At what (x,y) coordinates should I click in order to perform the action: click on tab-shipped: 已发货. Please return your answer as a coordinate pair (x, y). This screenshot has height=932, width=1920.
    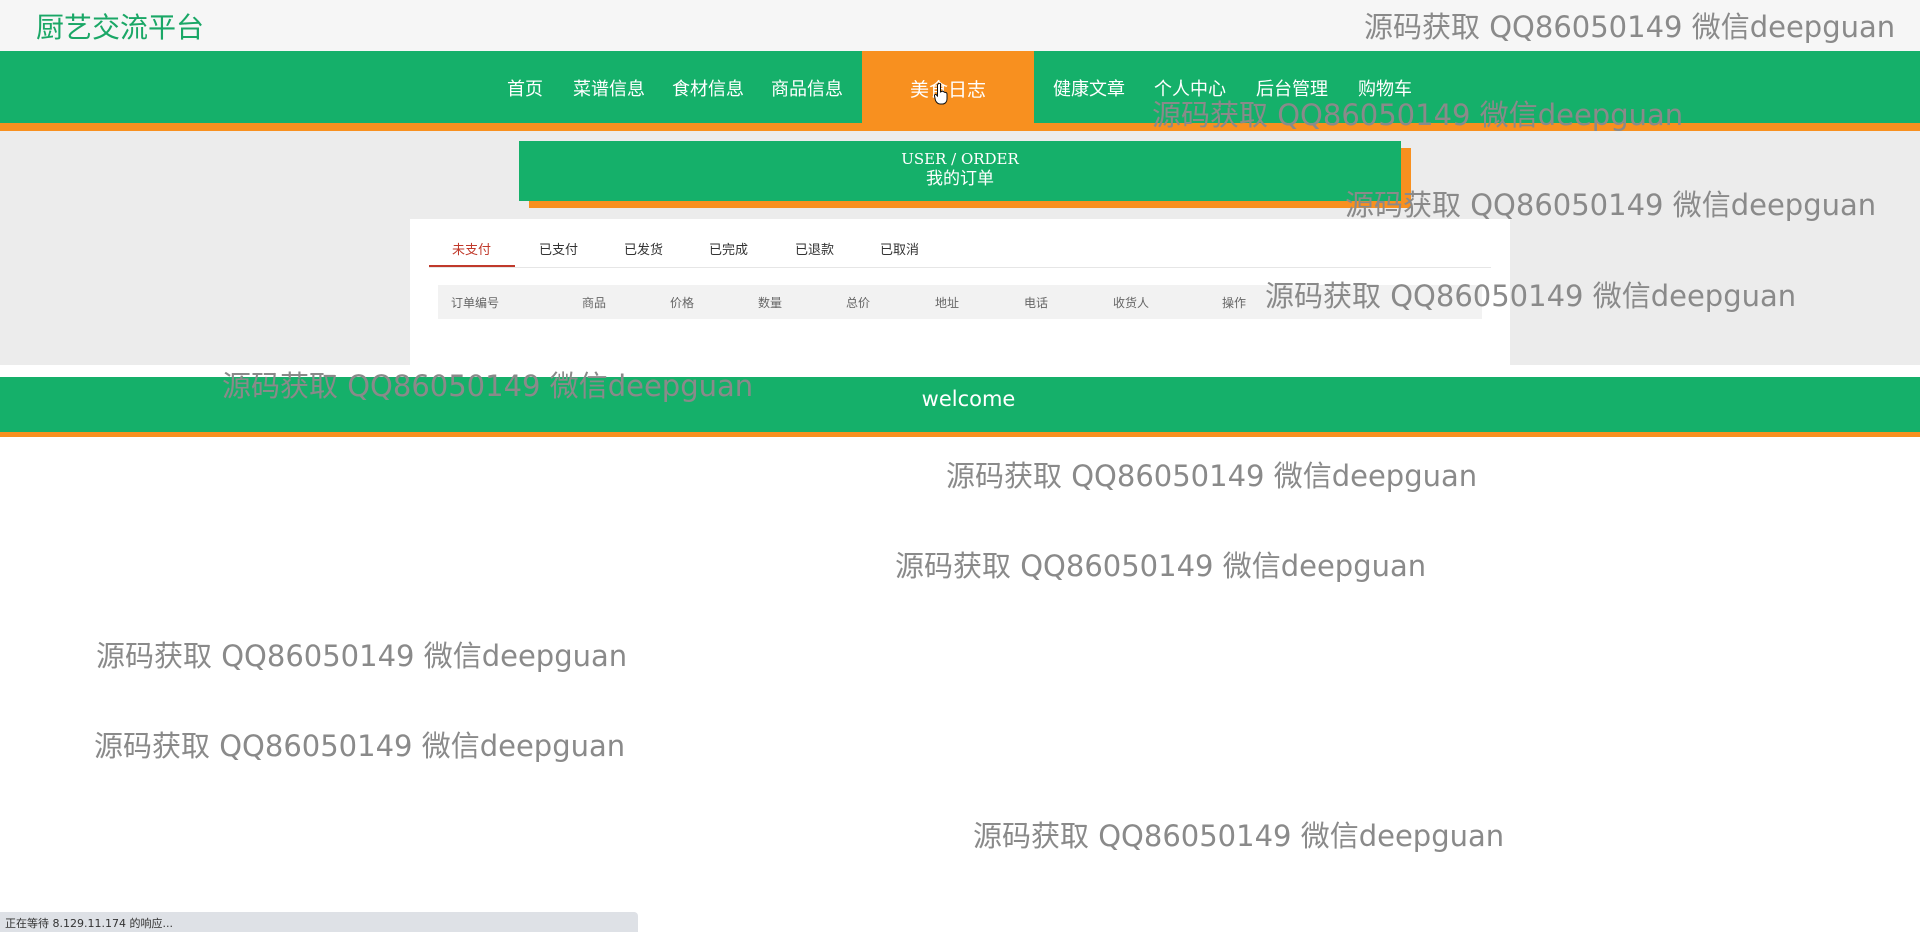
    Looking at the image, I should click on (643, 248).